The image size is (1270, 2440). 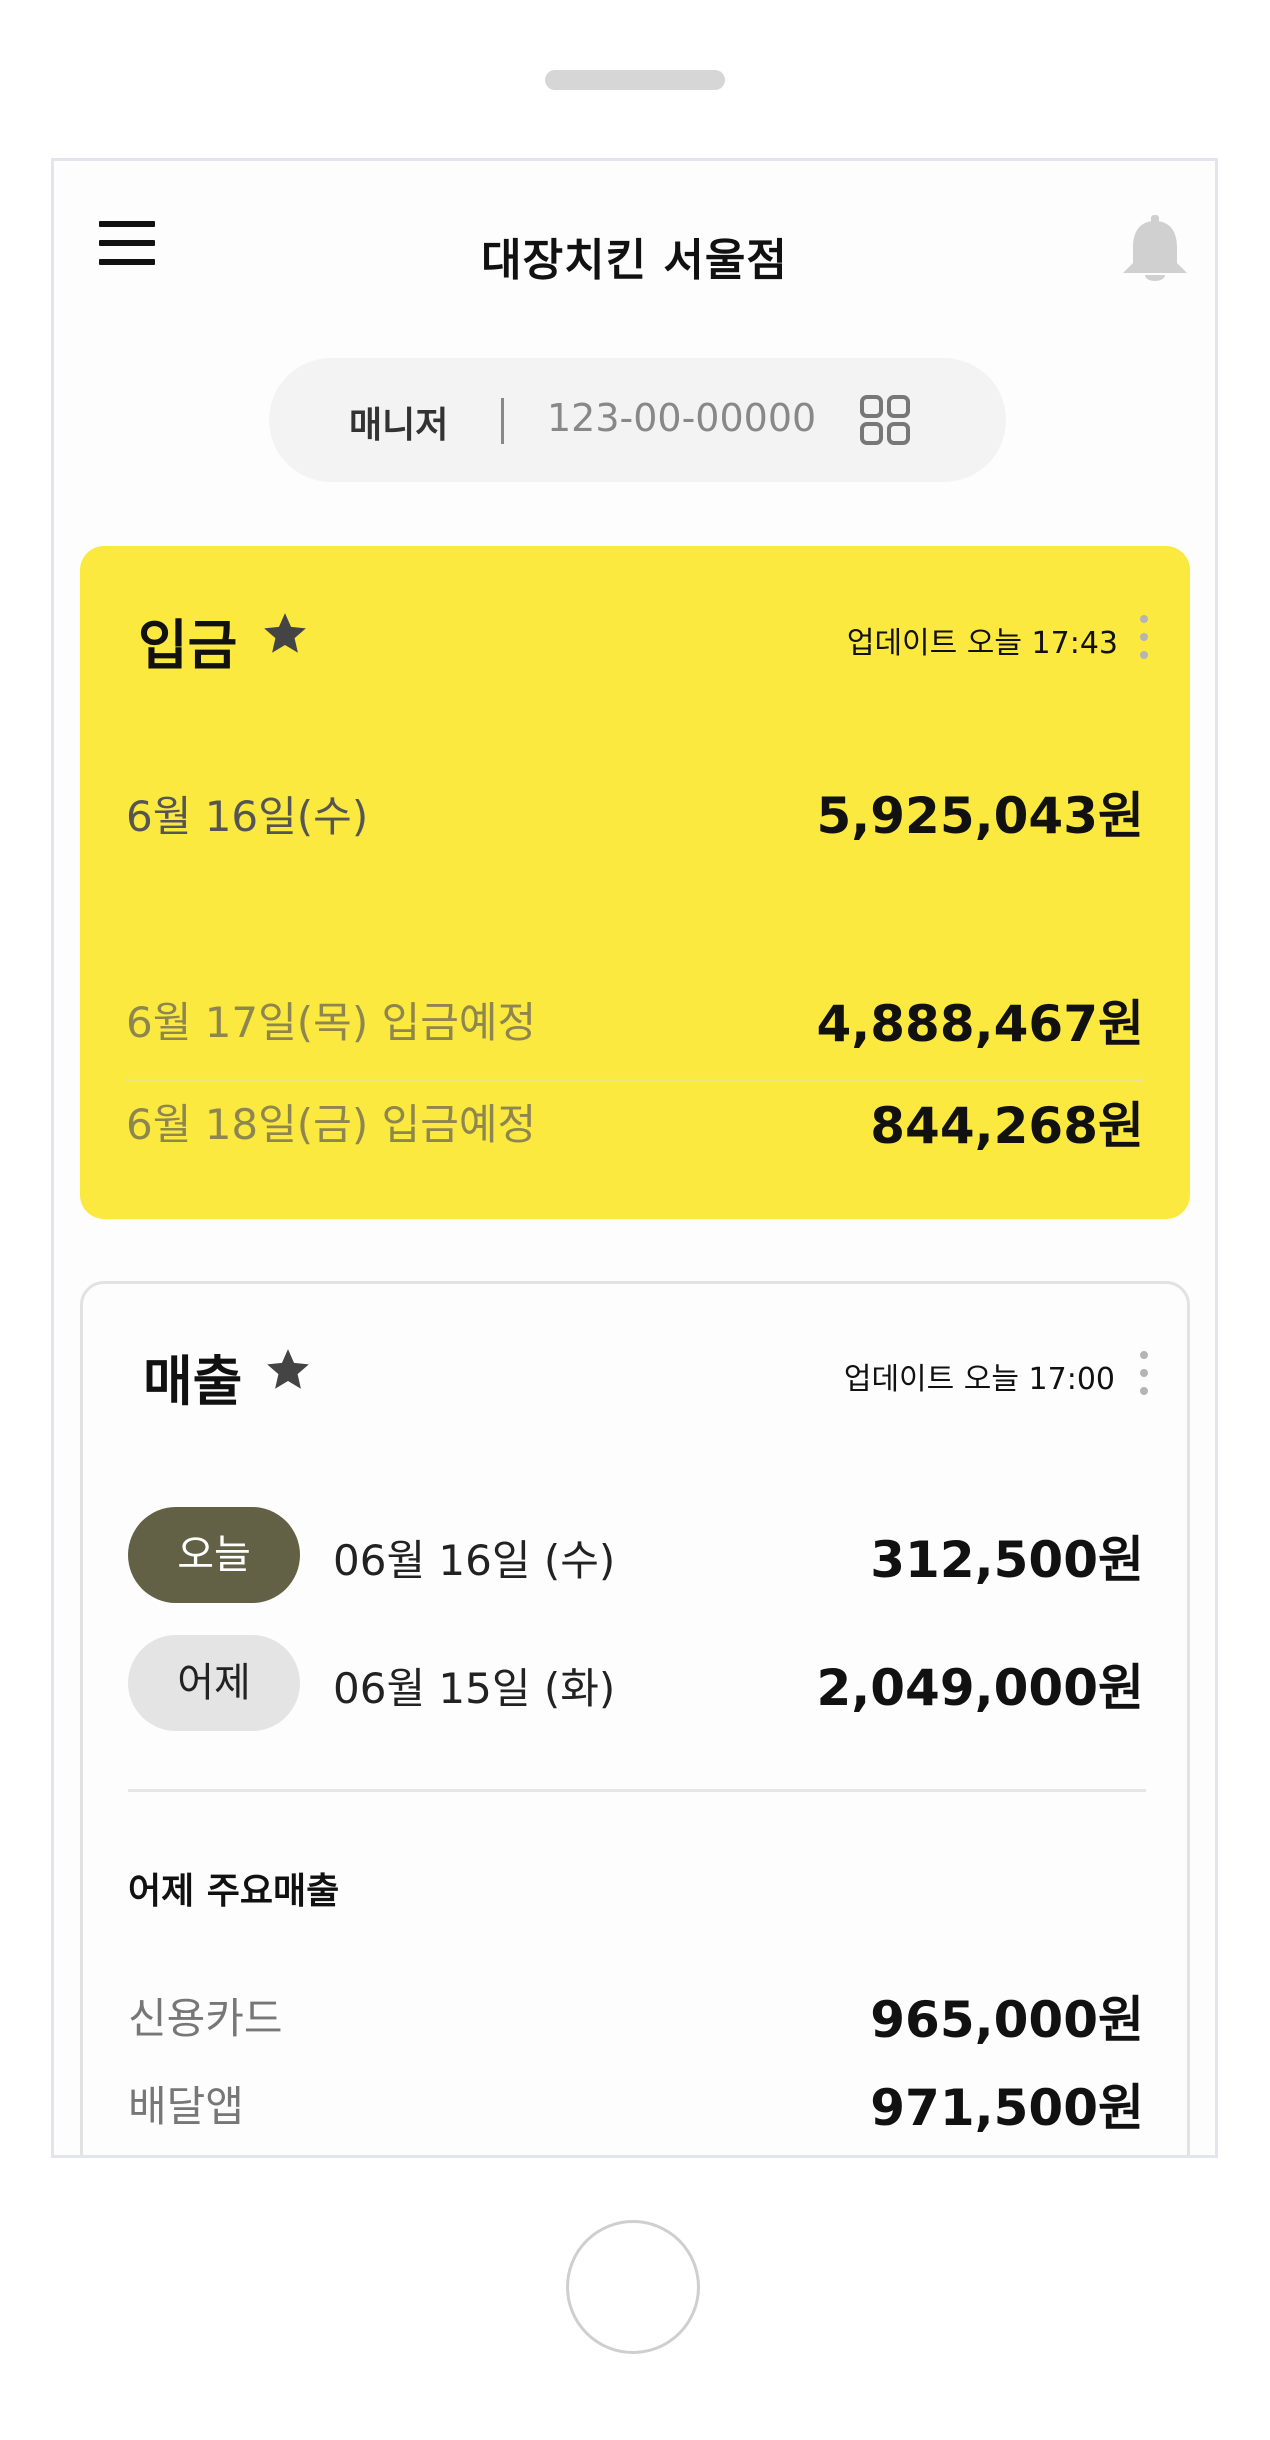 What do you see at coordinates (1007, 1560) in the screenshot?
I see `sales-amount-today: 312,500원` at bounding box center [1007, 1560].